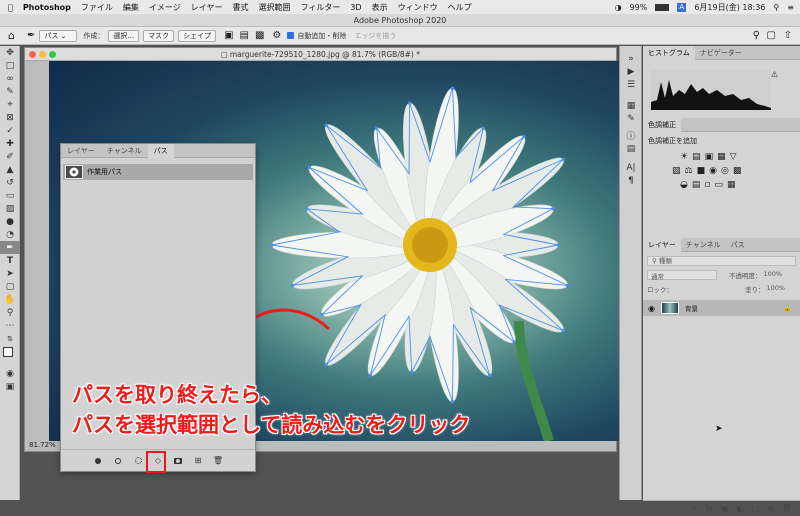 This screenshot has width=800, height=516. Describe the element at coordinates (10, 221) in the screenshot. I see `blur-tool-icon: ●` at that location.